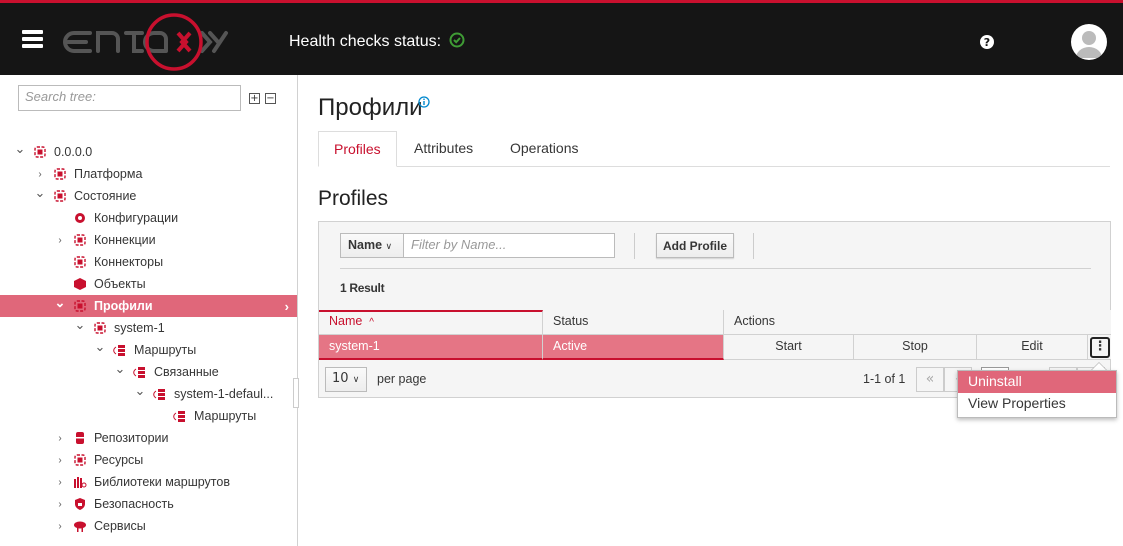  What do you see at coordinates (915, 347) in the screenshot?
I see `stop-button: Stop` at bounding box center [915, 347].